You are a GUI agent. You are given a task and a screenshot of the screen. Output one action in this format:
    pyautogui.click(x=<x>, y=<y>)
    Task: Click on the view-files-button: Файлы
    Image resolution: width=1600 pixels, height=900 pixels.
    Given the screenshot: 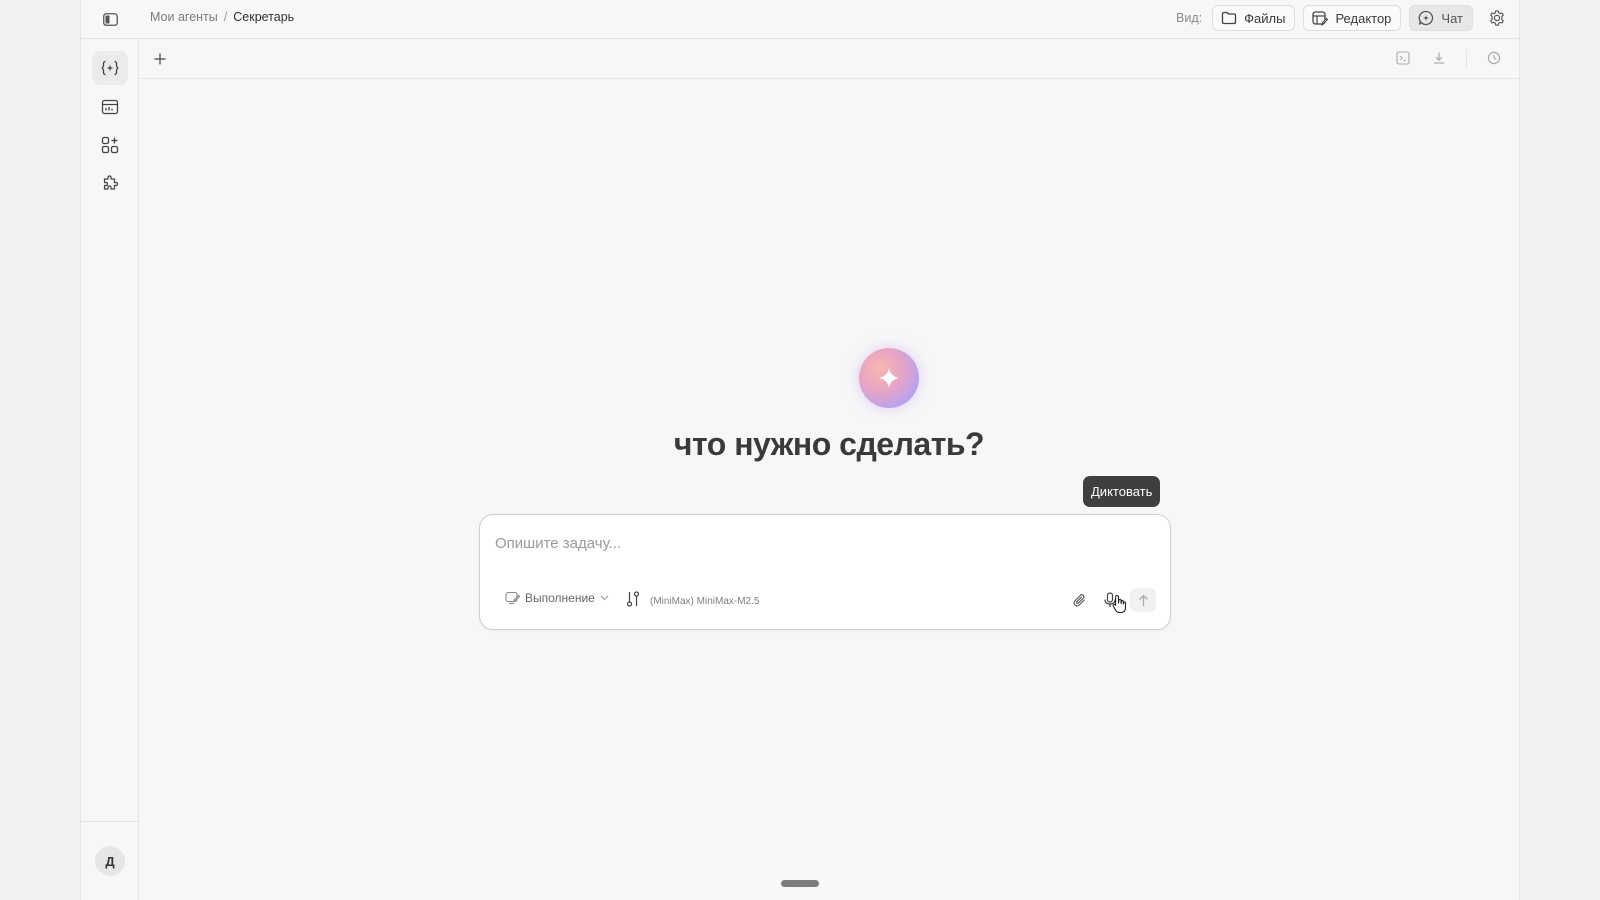 What is the action you would take?
    pyautogui.click(x=1254, y=18)
    